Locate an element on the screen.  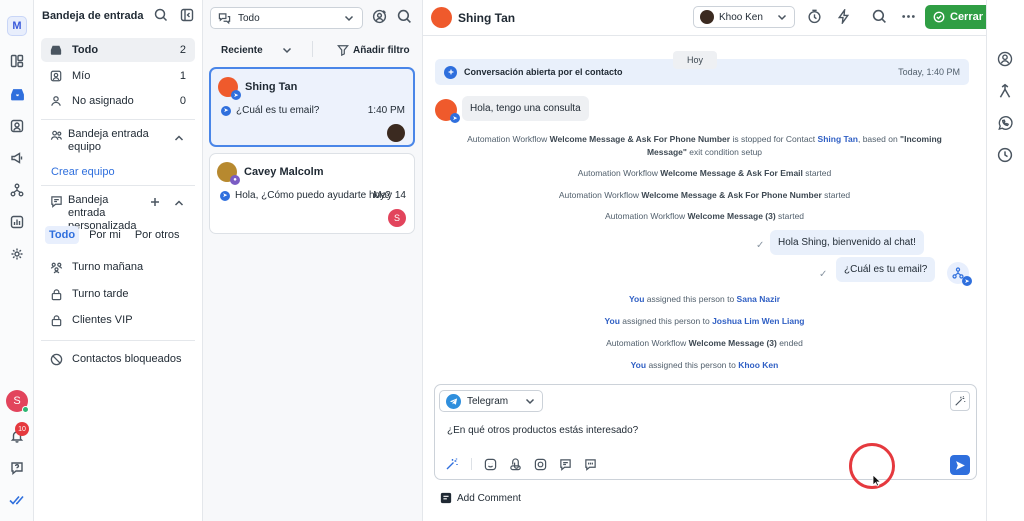
assign-user-icon is located at coordinates (379, 16).